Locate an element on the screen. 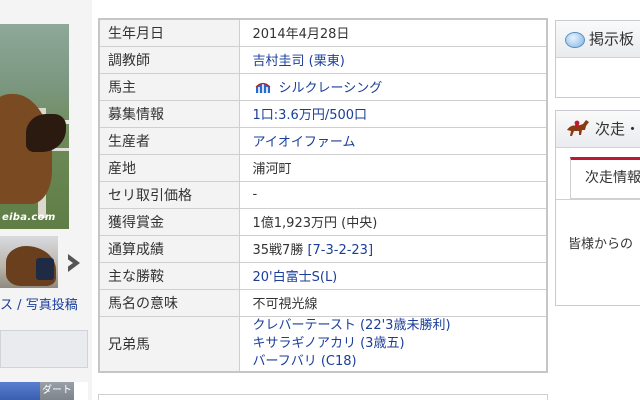 This screenshot has height=400, width=640. row-auction-price: セリ取引価格 - is located at coordinates (323, 194).